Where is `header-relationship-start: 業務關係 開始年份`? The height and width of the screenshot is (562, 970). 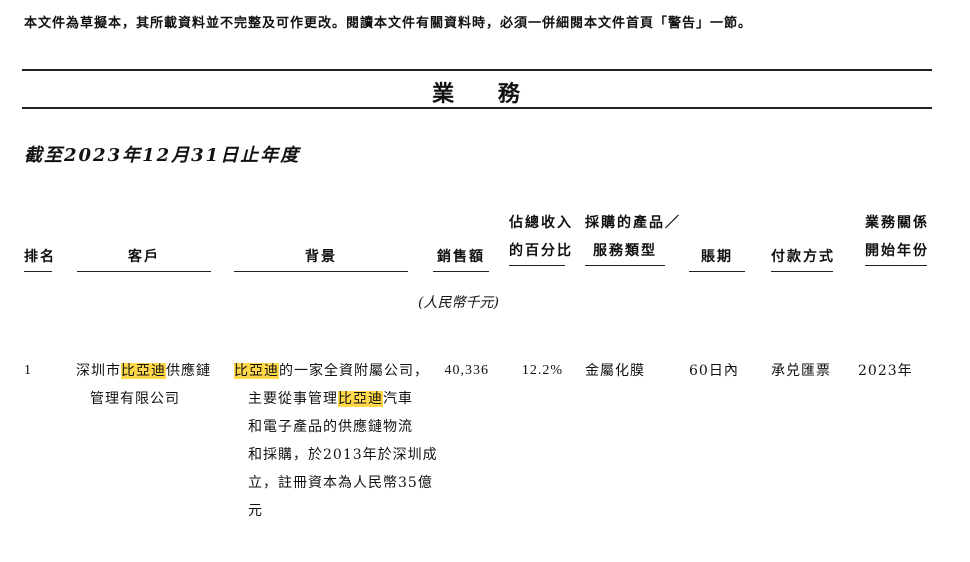 header-relationship-start: 業務關係 開始年份 is located at coordinates (896, 237).